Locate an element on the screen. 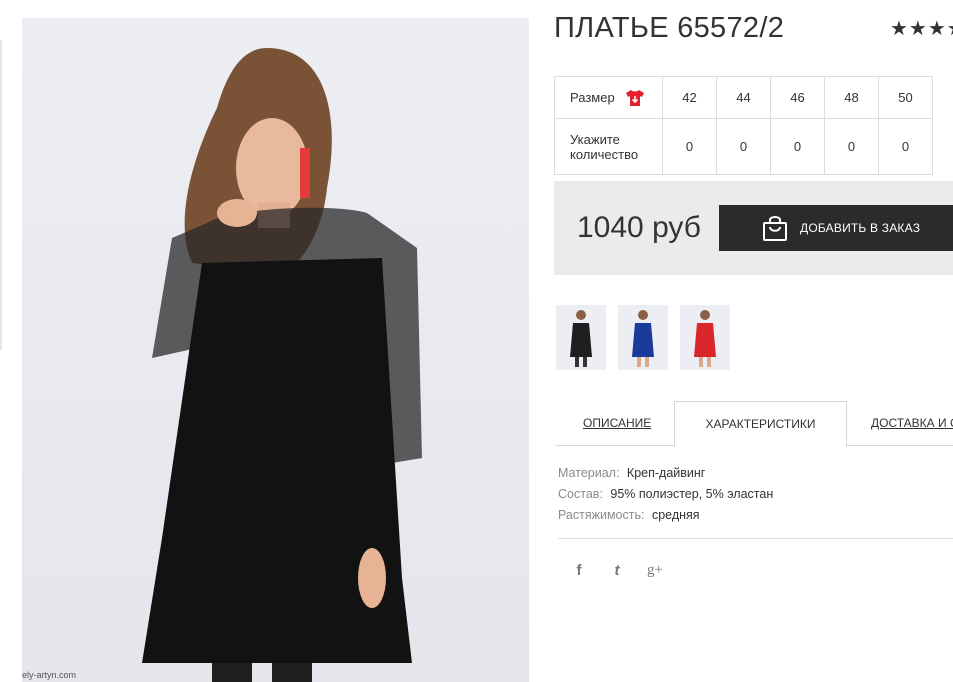 The height and width of the screenshot is (682, 953). left-edge-divider is located at coordinates (1, 195).